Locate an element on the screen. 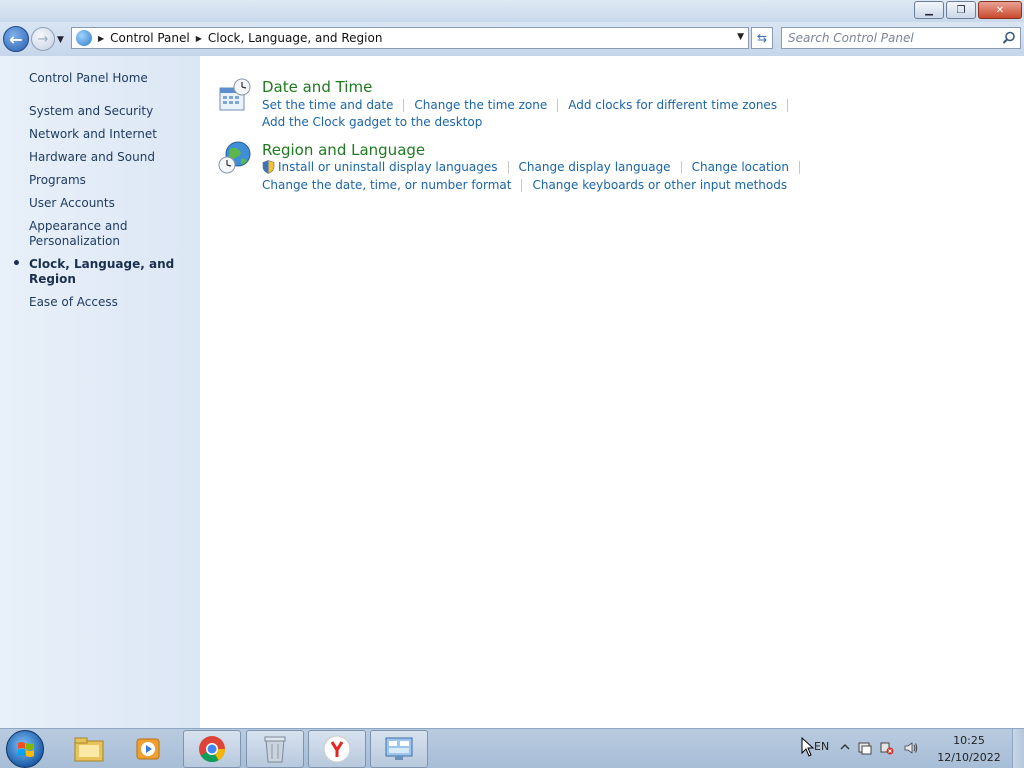  sidebar-item-programs: Programs is located at coordinates (113, 180).